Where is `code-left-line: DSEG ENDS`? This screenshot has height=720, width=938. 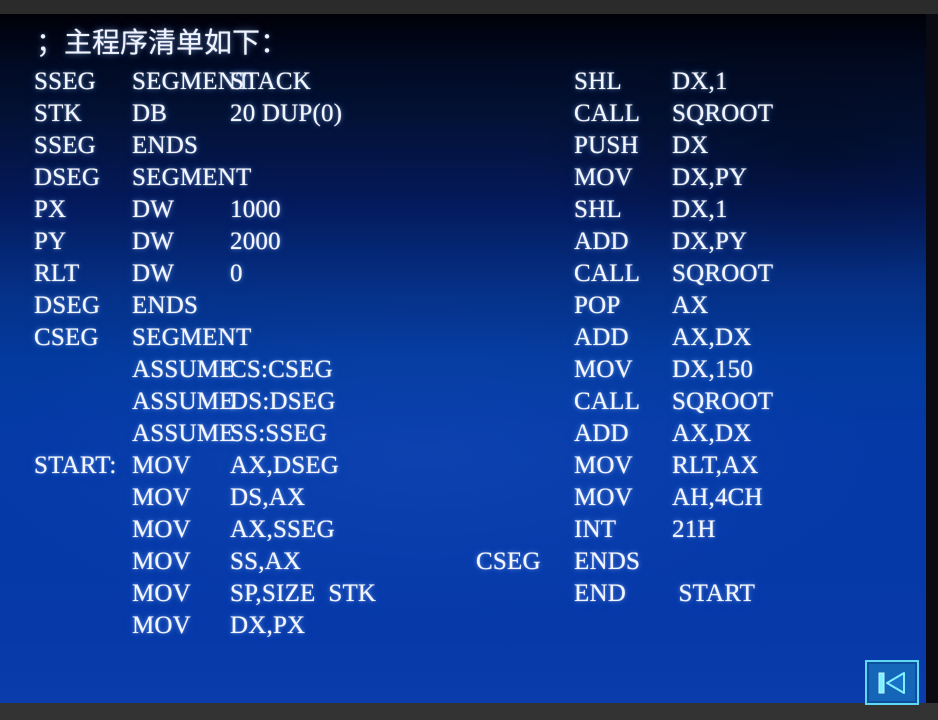
code-left-line: DSEG ENDS is located at coordinates (205, 306).